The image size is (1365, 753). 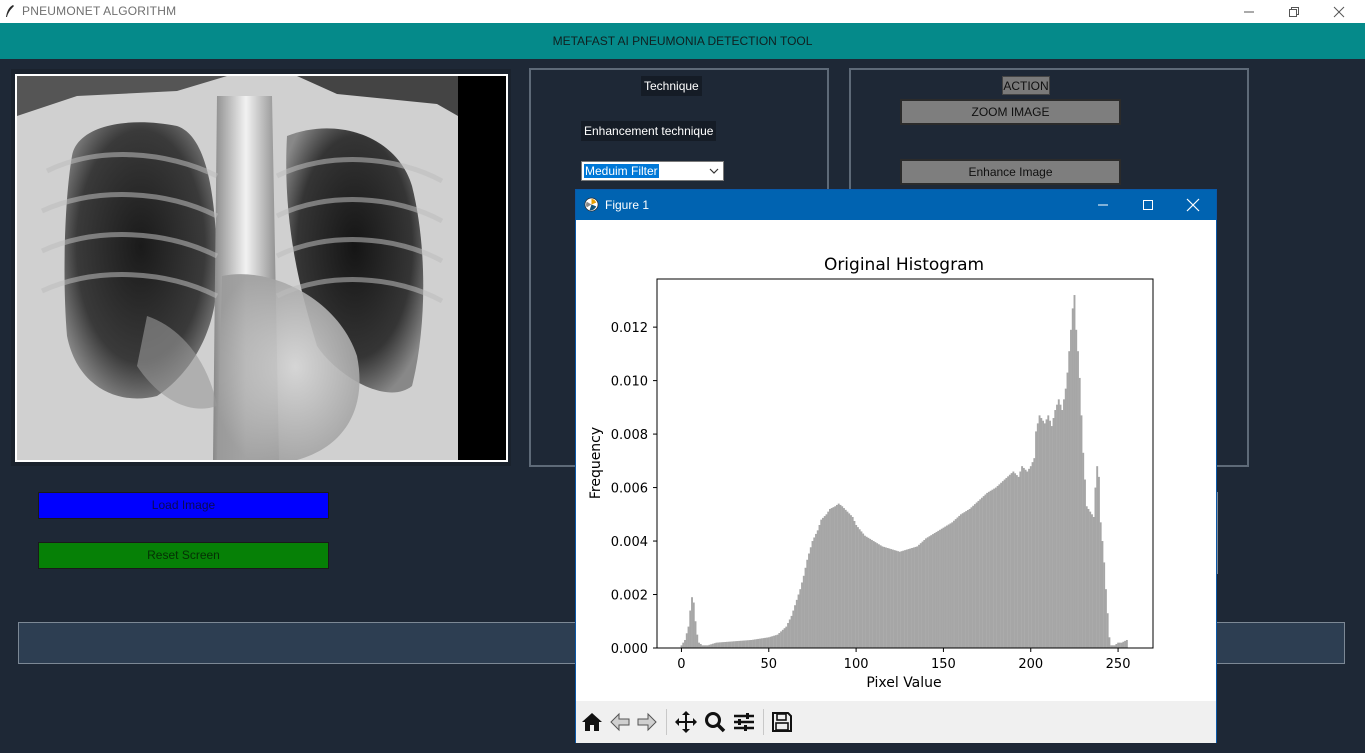 I want to click on figure-minimize-button, so click(x=1102, y=205).